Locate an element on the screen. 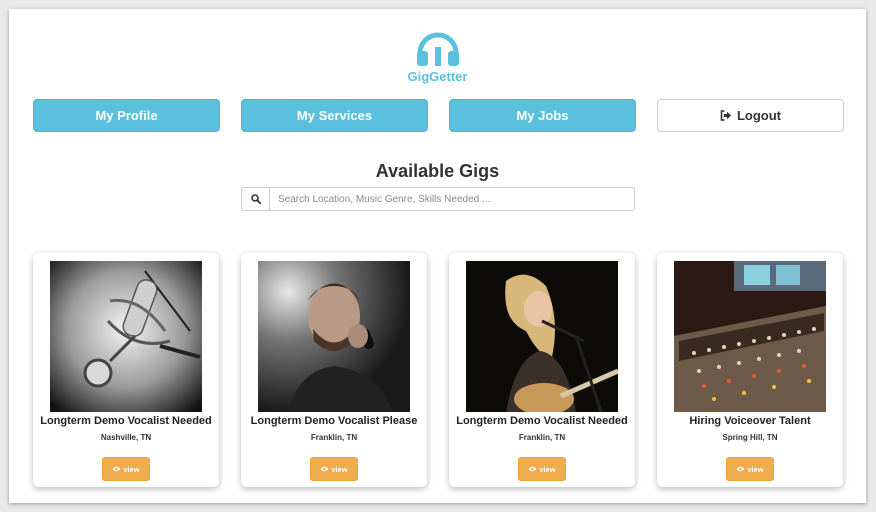 The width and height of the screenshot is (876, 512). search-bar is located at coordinates (438, 199).